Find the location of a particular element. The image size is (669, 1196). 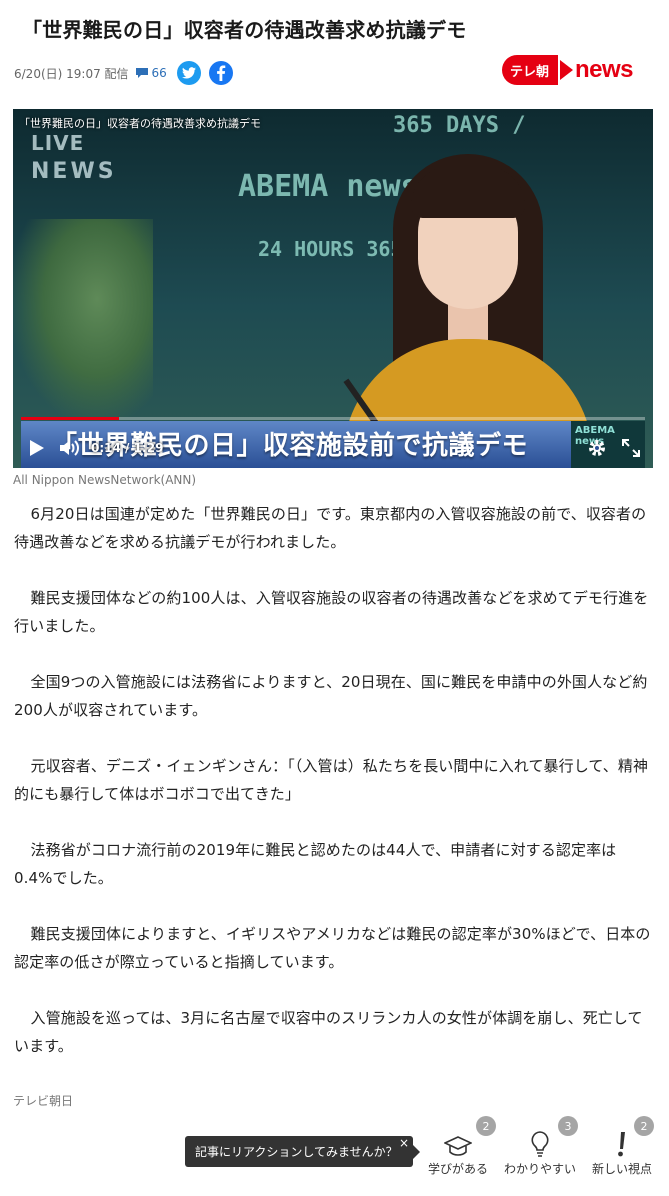

comment-link: 66 is located at coordinates (151, 73).